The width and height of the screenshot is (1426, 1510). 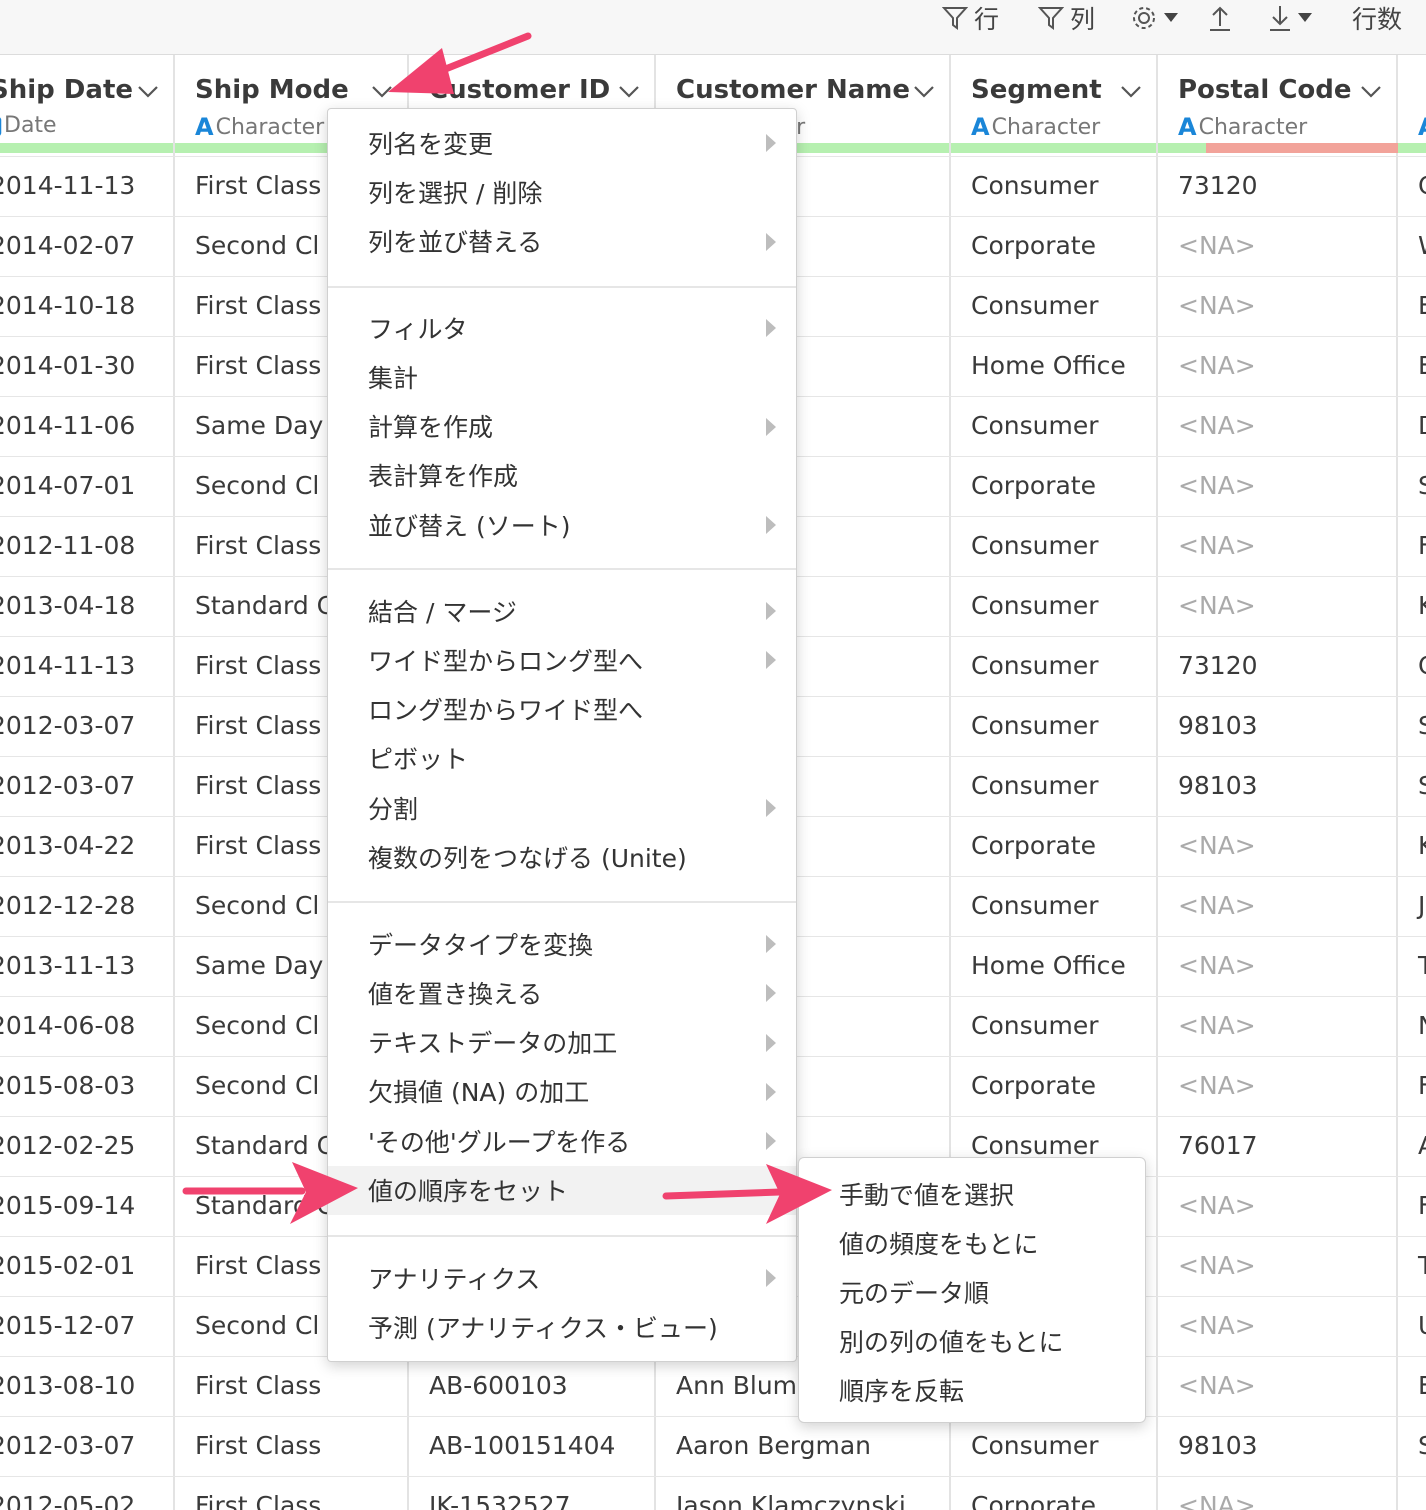 I want to click on column-name: Segment, so click(x=1036, y=90).